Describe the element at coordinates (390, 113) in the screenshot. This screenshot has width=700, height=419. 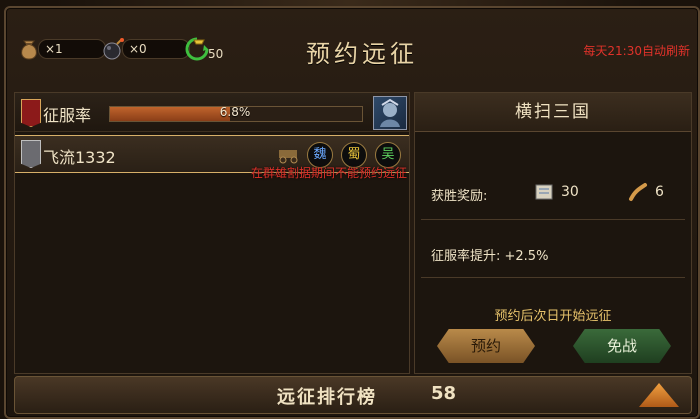
I see `boss-portrait-icon` at that location.